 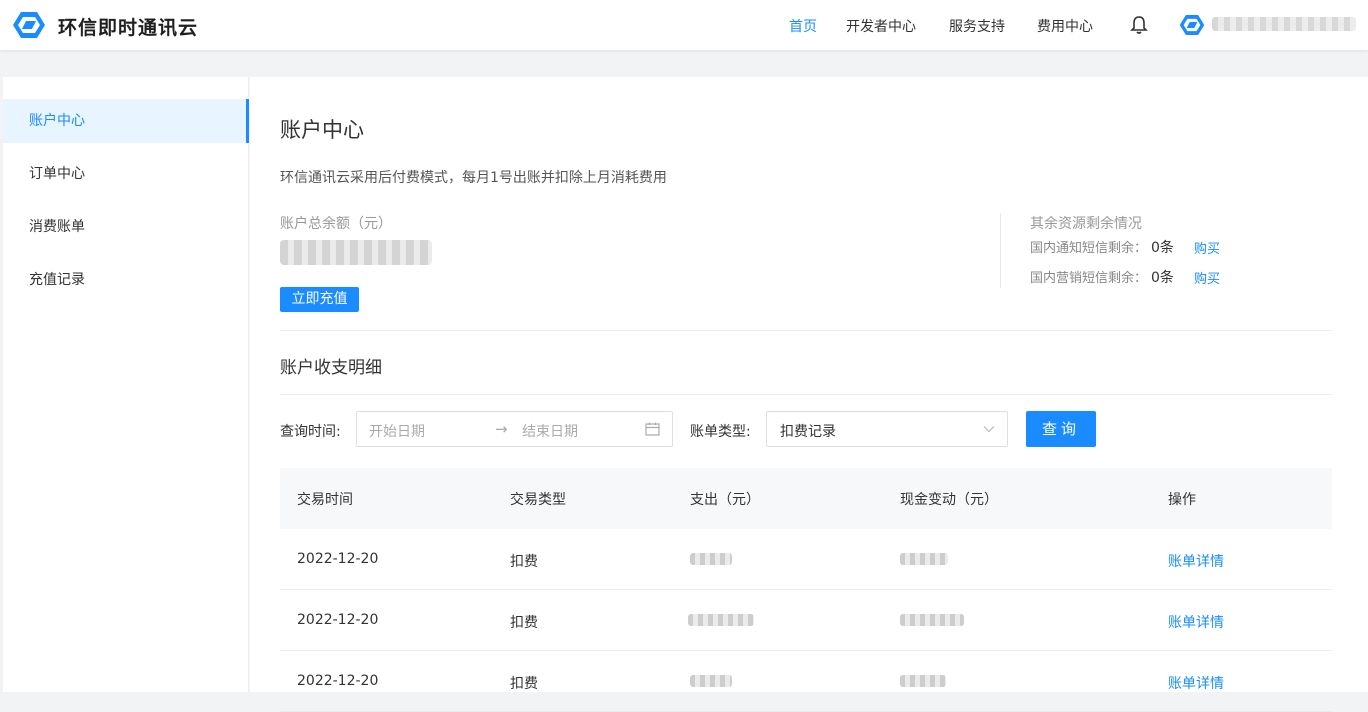 What do you see at coordinates (322, 130) in the screenshot?
I see `page-title: 账户中心` at bounding box center [322, 130].